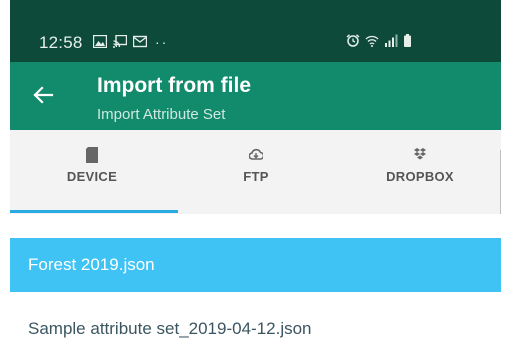  Describe the element at coordinates (255, 265) in the screenshot. I see `file-item: Forest 2019.json` at that location.